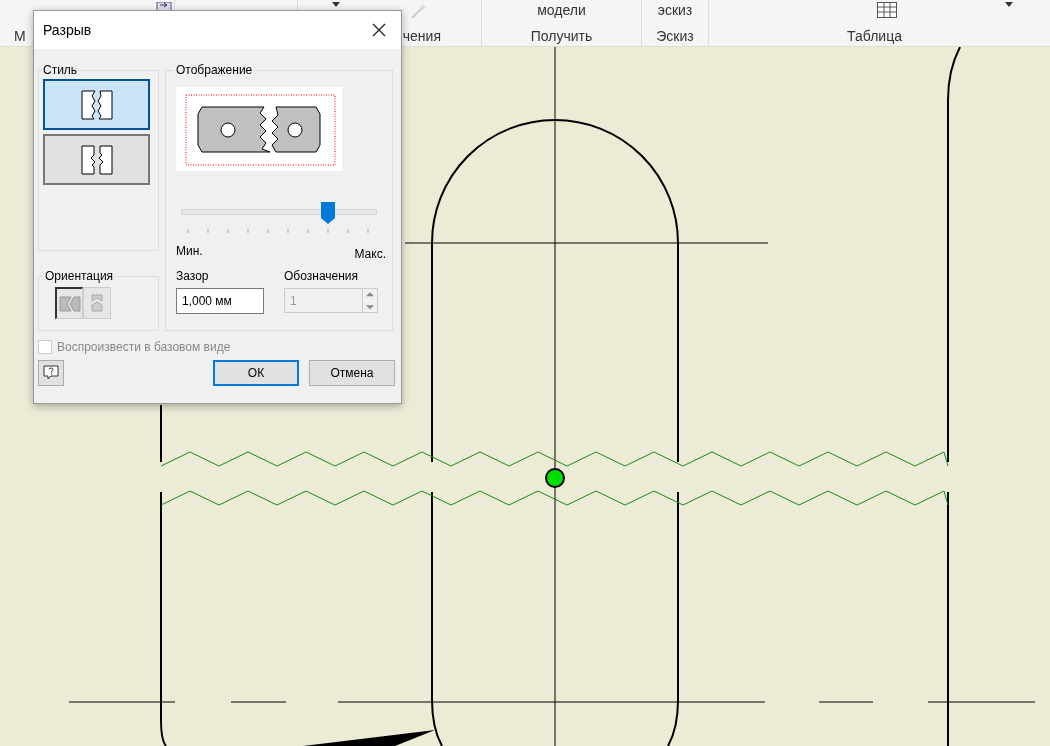 This screenshot has width=1050, height=746. I want to click on window-title: Разрыв, so click(67, 30).